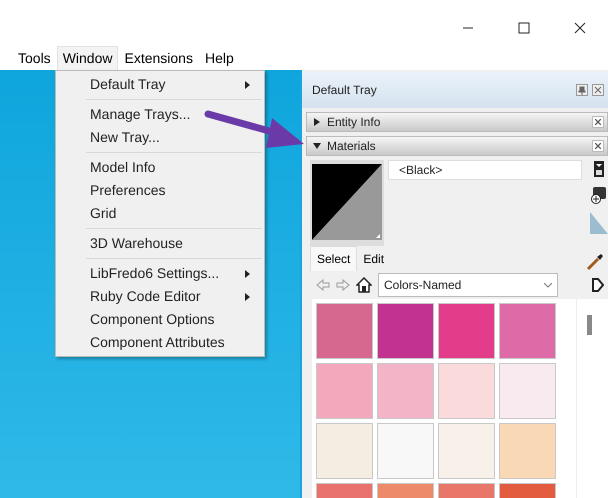 The image size is (608, 498). I want to click on forward-icon, so click(343, 285).